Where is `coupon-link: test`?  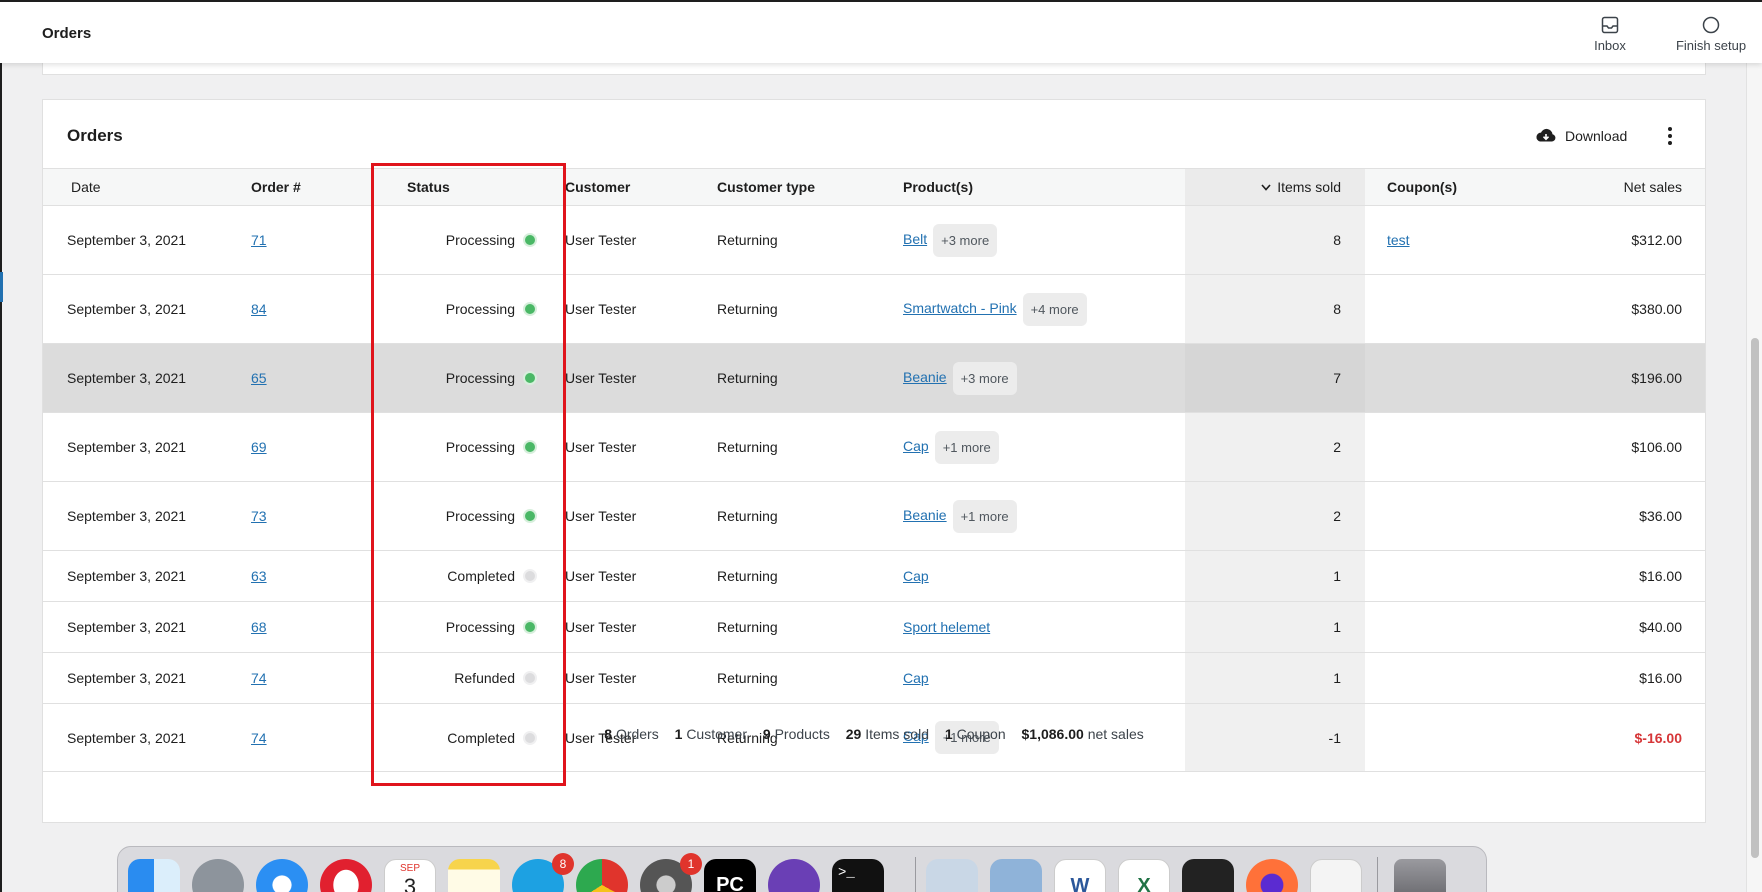
coupon-link: test is located at coordinates (1398, 240).